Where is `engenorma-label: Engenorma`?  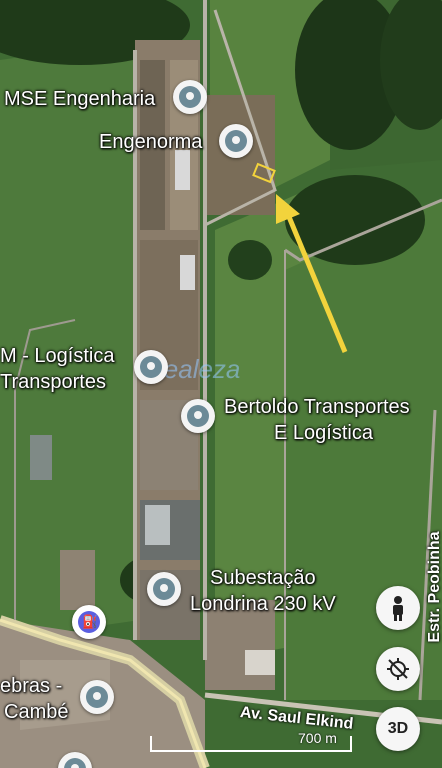
engenorma-label: Engenorma is located at coordinates (150, 142).